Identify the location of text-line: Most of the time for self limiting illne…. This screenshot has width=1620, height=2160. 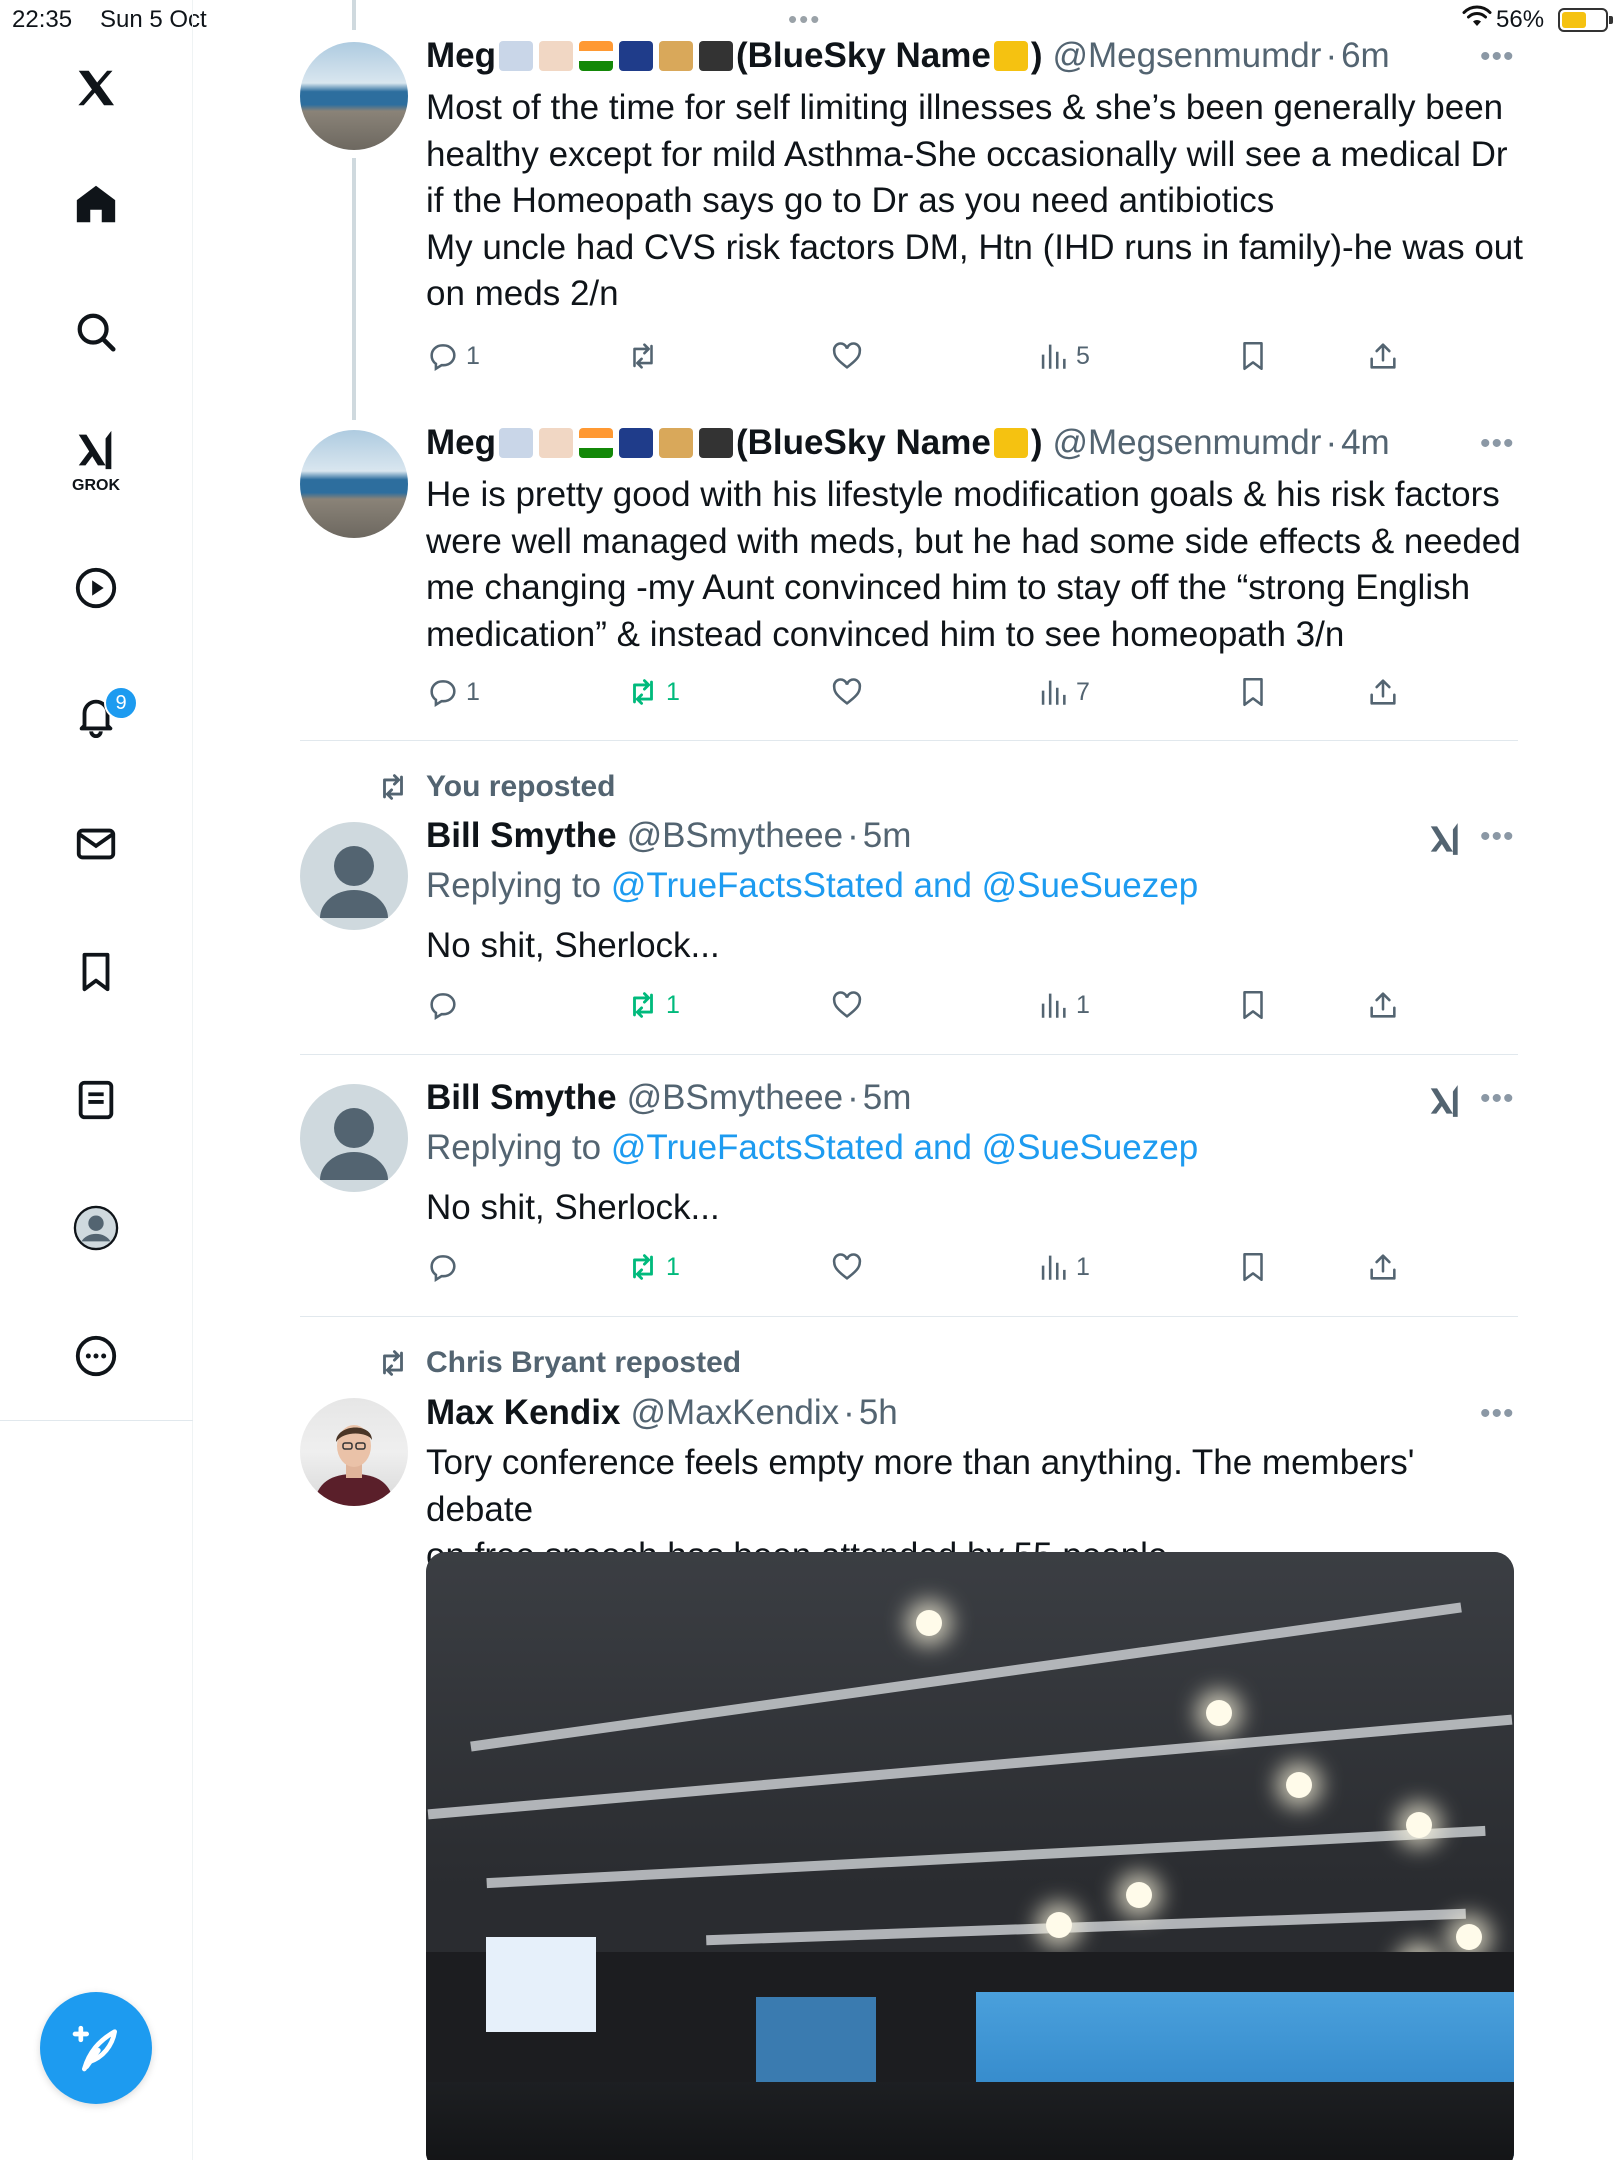
(965, 107).